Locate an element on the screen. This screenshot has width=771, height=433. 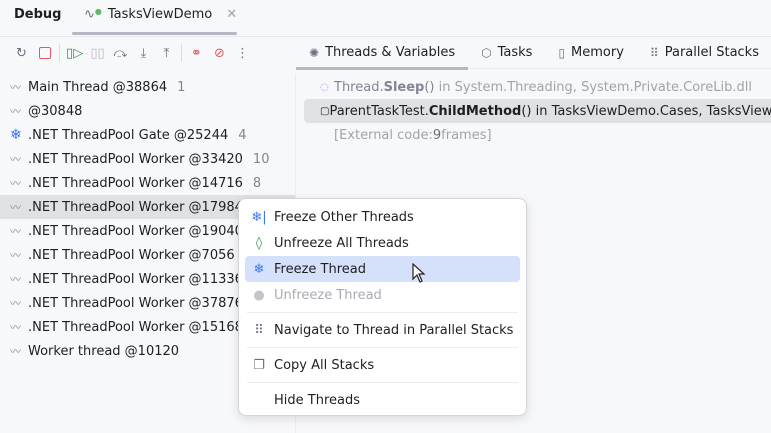
menu-navigate-parallel-stacks: ⠿ Navigate to Thread in Parallel Stacks is located at coordinates (382, 330).